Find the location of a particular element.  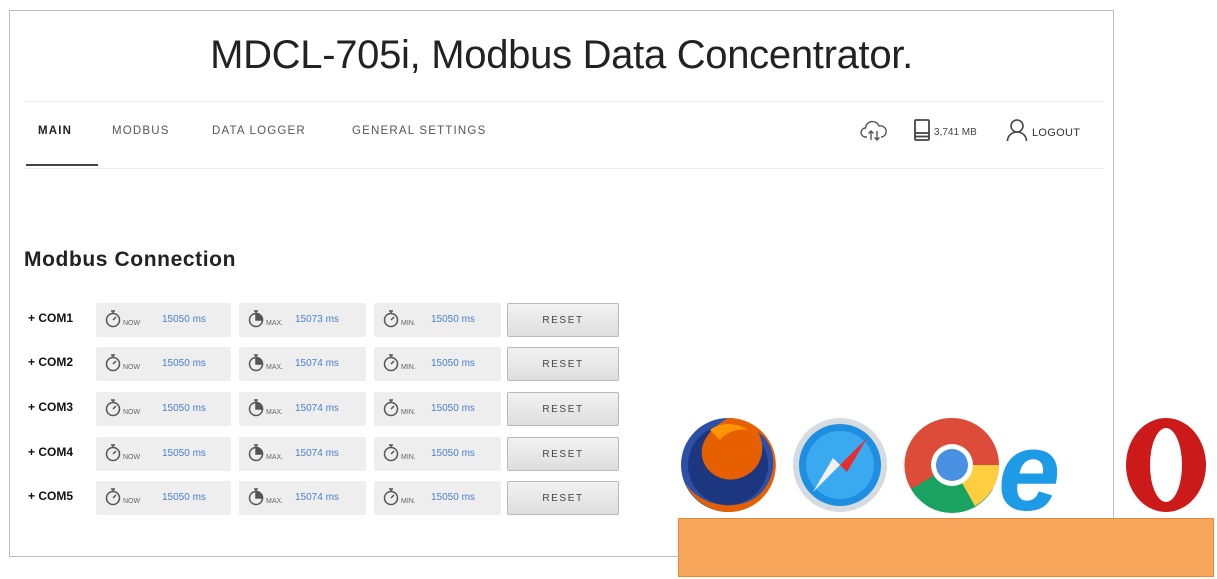

safari-icon is located at coordinates (840, 465).